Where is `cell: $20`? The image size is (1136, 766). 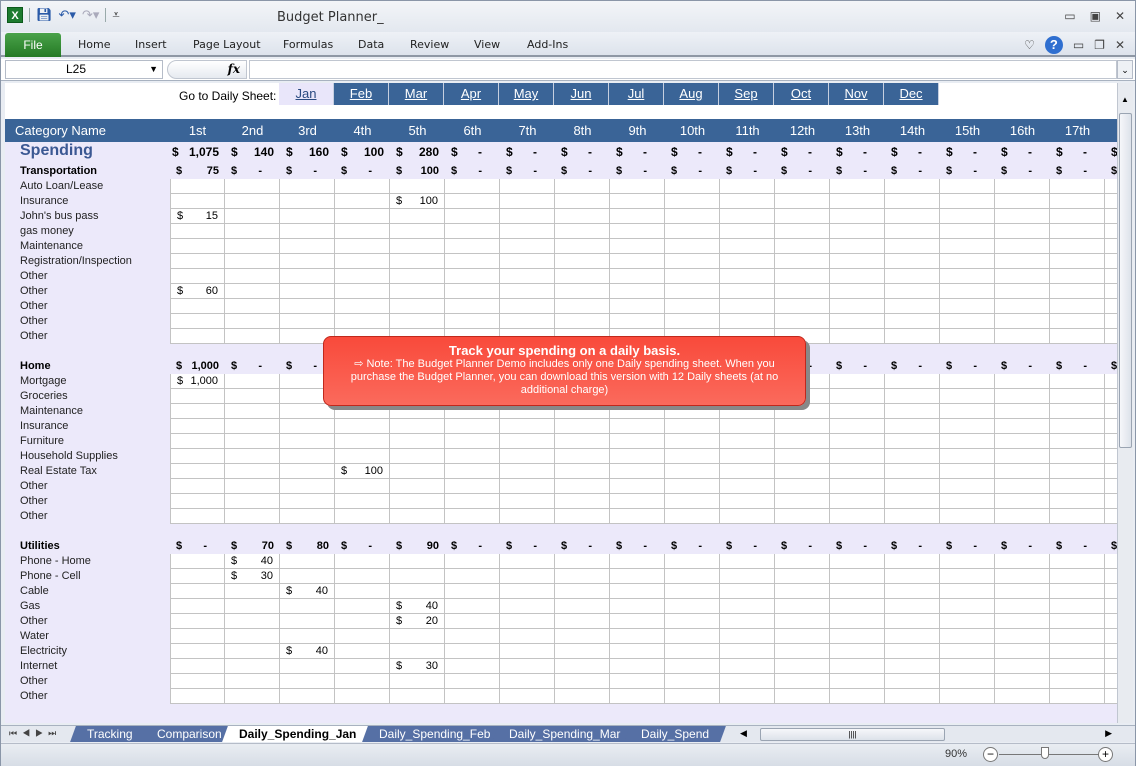 cell: $20 is located at coordinates (417, 621).